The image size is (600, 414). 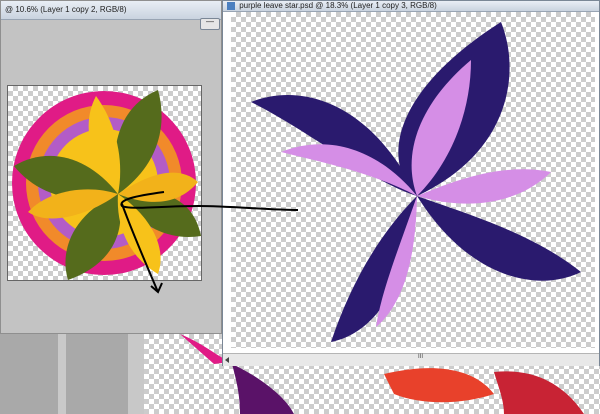 I want to click on horizontal-scrollbar: III, so click(x=411, y=359).